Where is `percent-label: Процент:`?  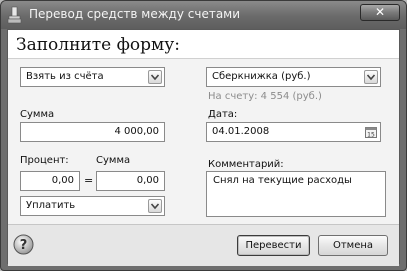 percent-label: Процент: is located at coordinates (44, 160).